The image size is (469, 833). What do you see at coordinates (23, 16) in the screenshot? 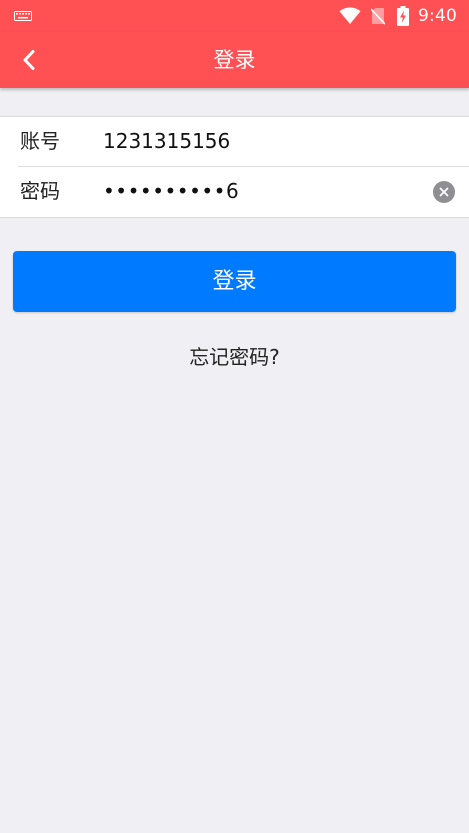
I see `keyboard-icon` at bounding box center [23, 16].